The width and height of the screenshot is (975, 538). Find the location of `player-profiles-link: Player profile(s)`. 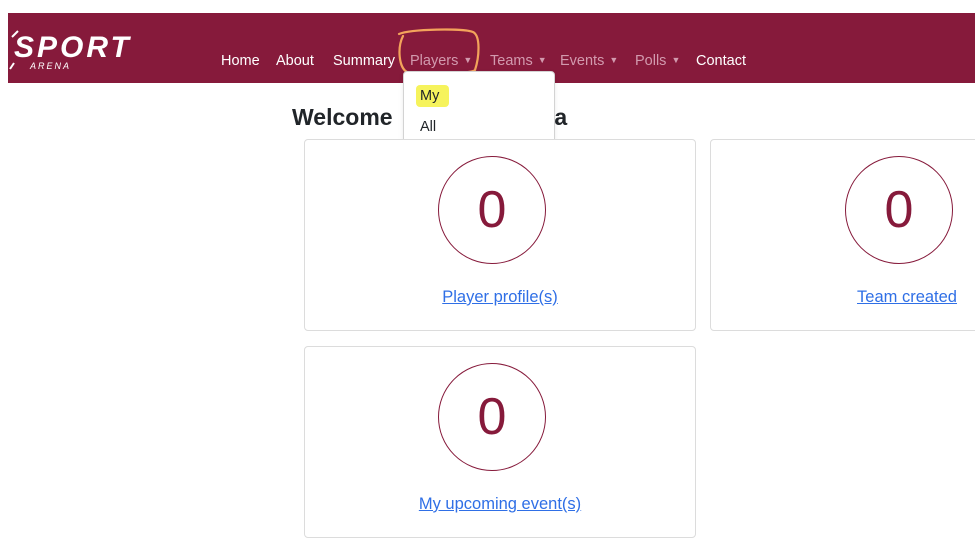

player-profiles-link: Player profile(s) is located at coordinates (500, 297).